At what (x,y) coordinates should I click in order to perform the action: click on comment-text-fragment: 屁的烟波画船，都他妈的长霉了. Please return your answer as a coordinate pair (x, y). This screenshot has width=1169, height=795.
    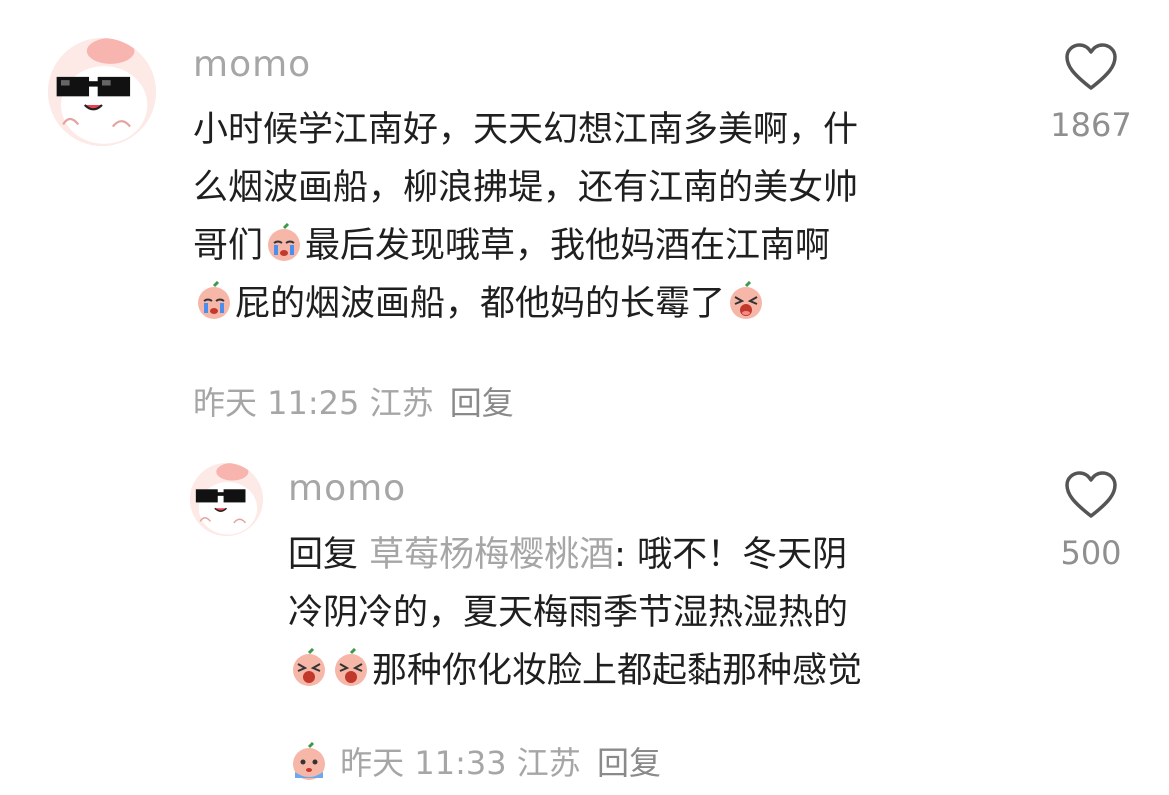
    Looking at the image, I should click on (480, 304).